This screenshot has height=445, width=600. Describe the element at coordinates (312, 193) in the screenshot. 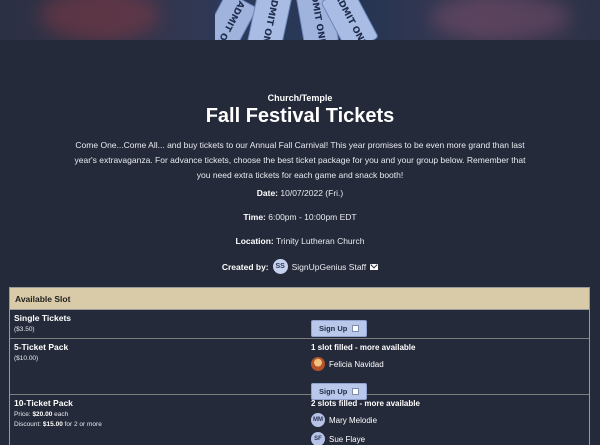

I see `date-value: 10/07/2022 (Fri.)` at that location.